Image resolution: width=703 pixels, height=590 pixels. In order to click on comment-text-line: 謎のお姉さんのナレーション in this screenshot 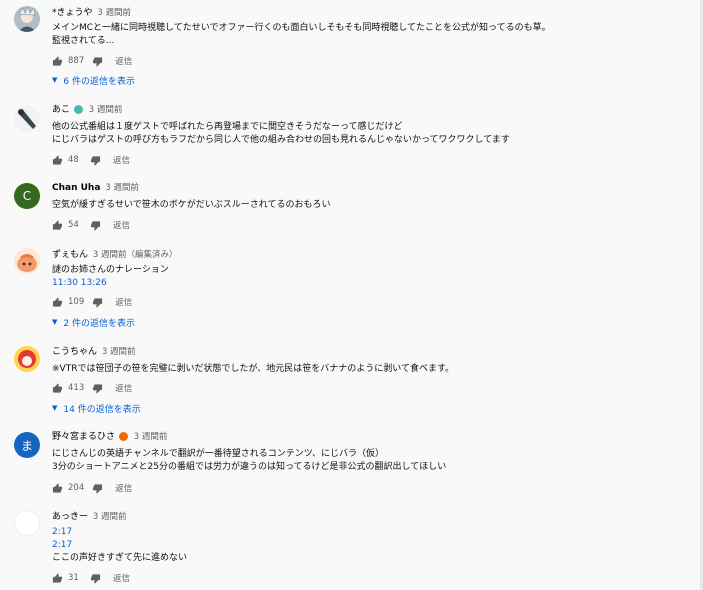, I will do `click(110, 270)`.